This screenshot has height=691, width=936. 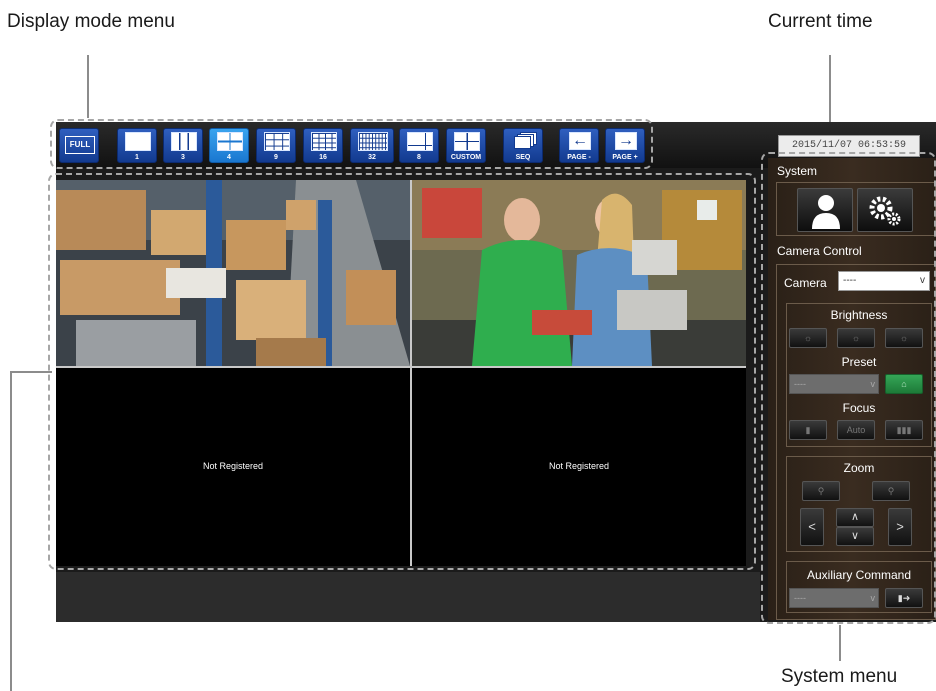 What do you see at coordinates (839, 676) in the screenshot?
I see `system-menu-callout: System menu` at bounding box center [839, 676].